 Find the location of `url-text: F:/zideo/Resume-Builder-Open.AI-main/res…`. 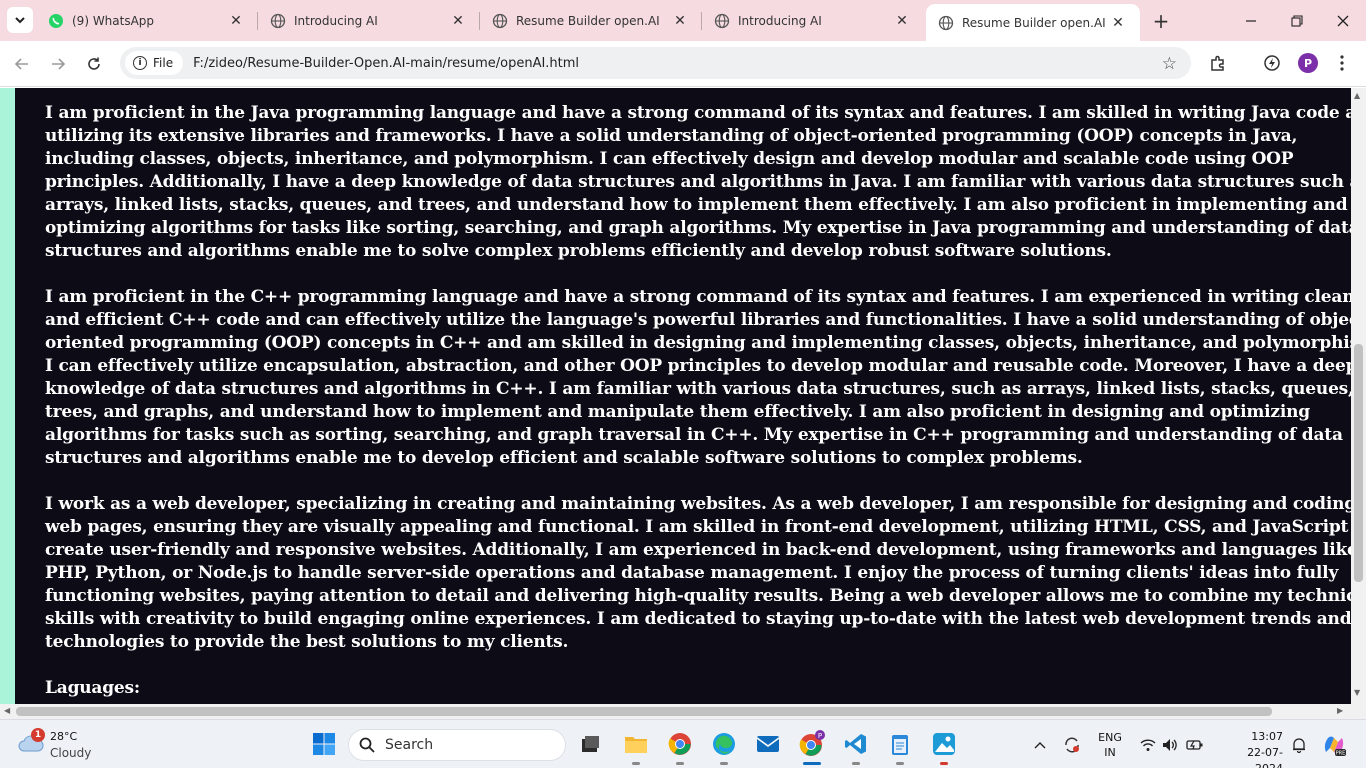

url-text: F:/zideo/Resume-Builder-Open.AI-main/res… is located at coordinates (386, 63).